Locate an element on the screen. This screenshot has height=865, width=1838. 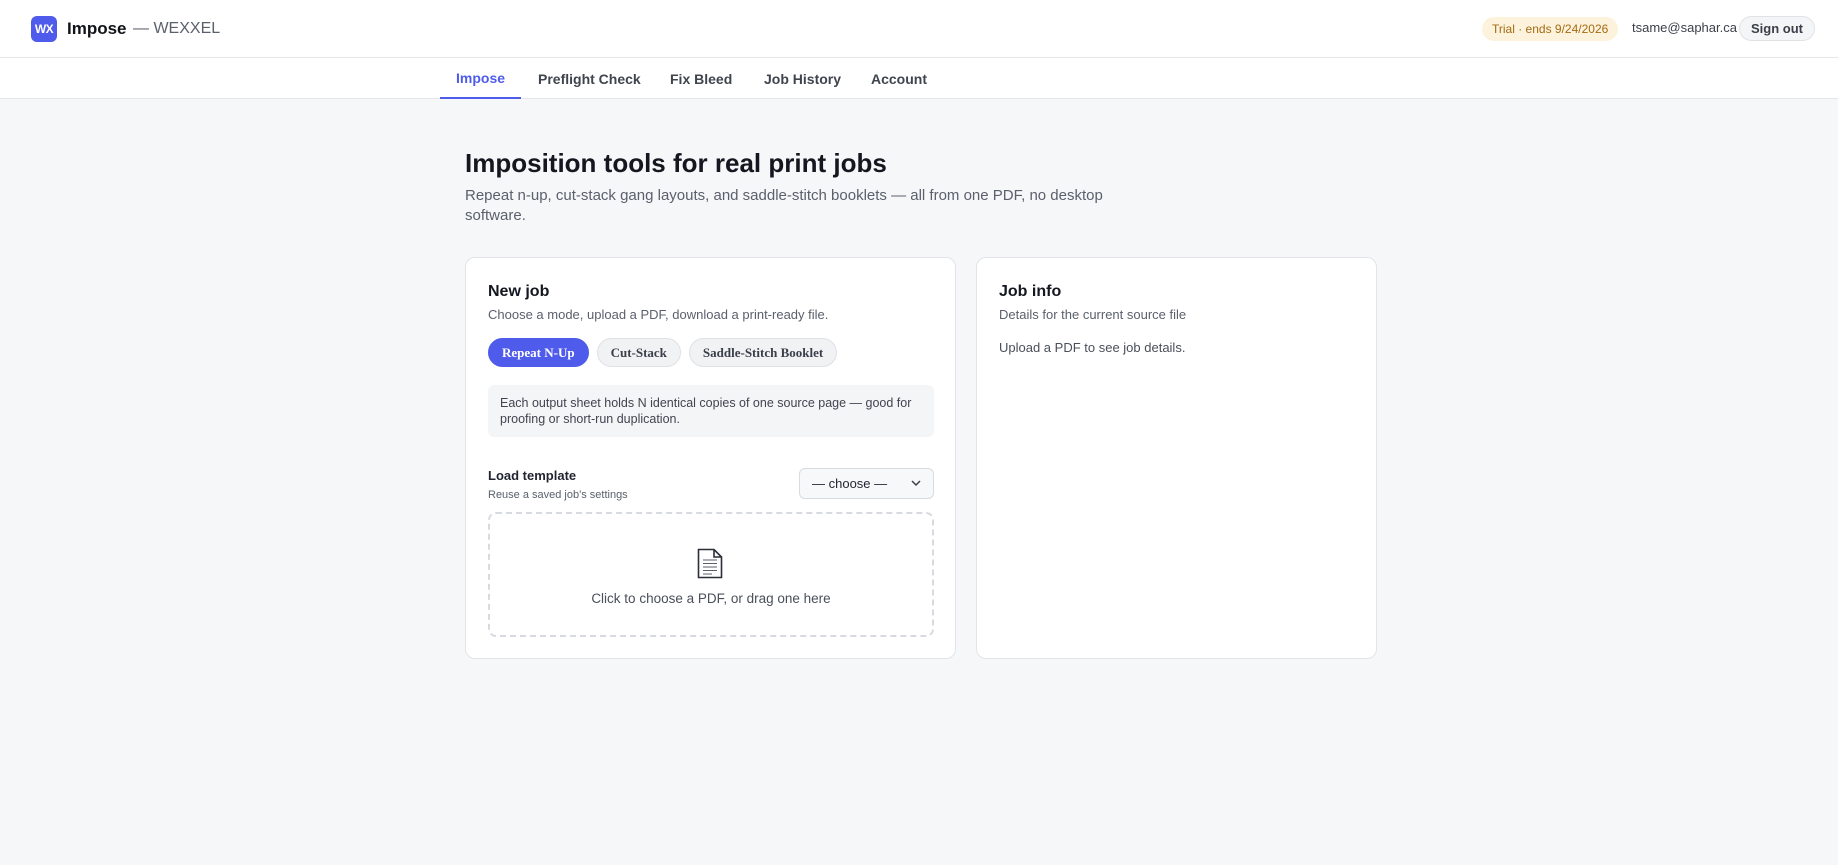
trial-badge: Trial · ends 9/24/2026 is located at coordinates (1550, 29).